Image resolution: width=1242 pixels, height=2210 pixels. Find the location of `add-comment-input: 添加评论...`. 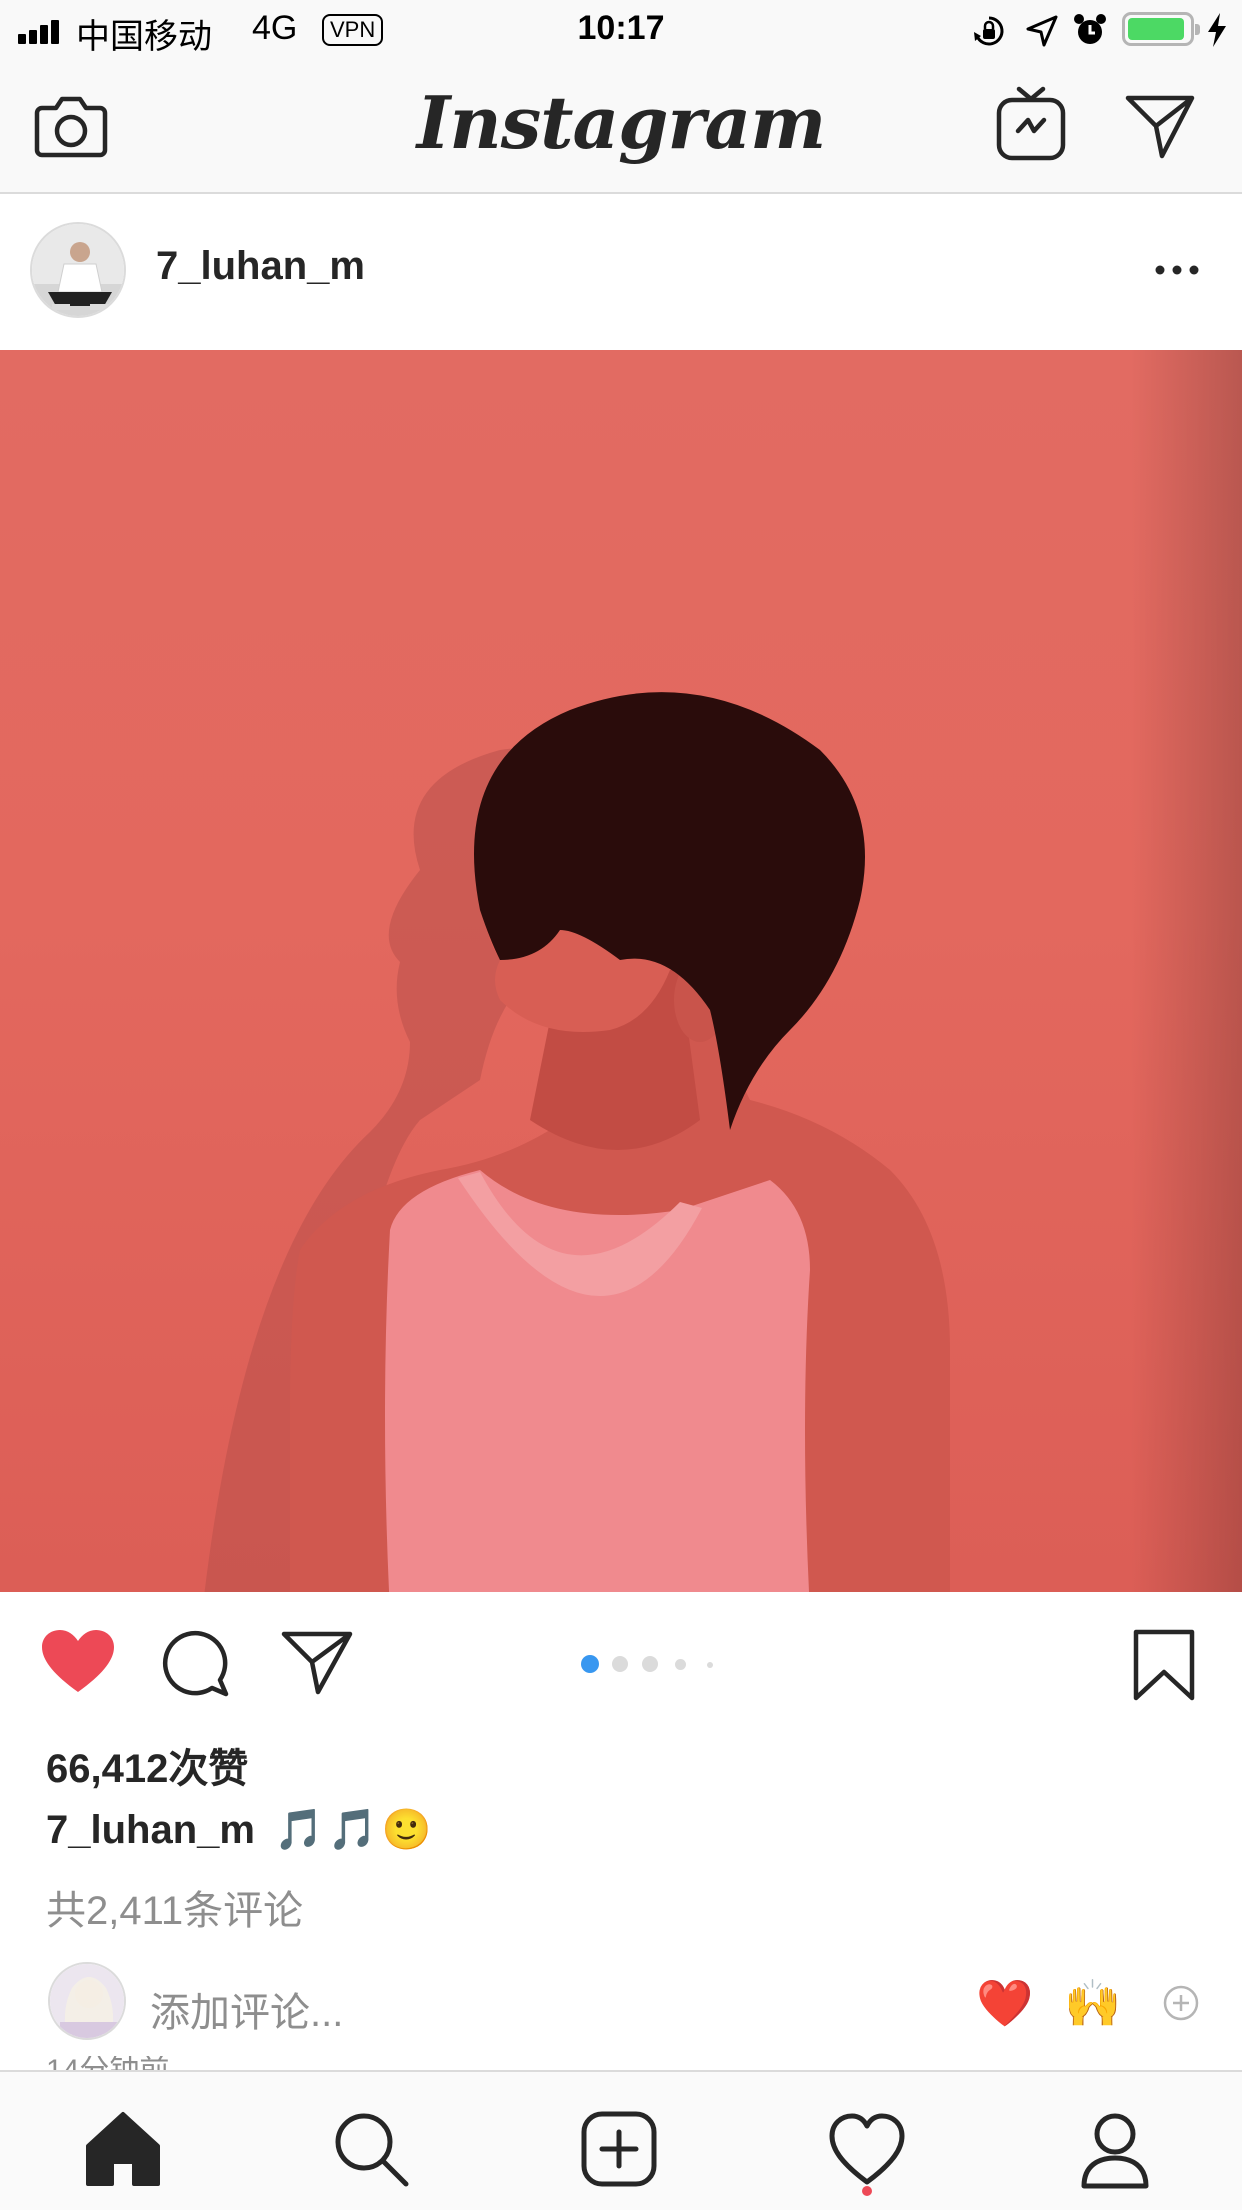

add-comment-input: 添加评论... is located at coordinates (246, 2009).